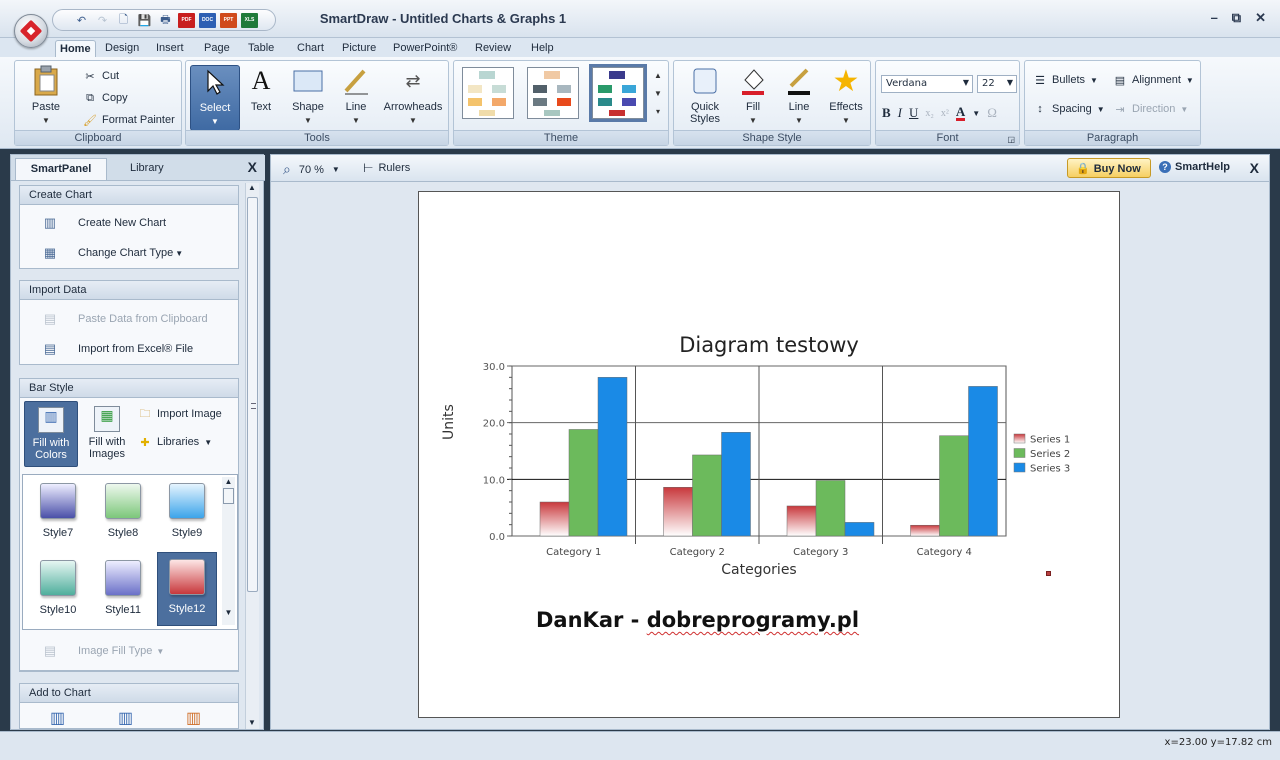  What do you see at coordinates (359, 48) in the screenshot?
I see `tab-picture: Picture` at bounding box center [359, 48].